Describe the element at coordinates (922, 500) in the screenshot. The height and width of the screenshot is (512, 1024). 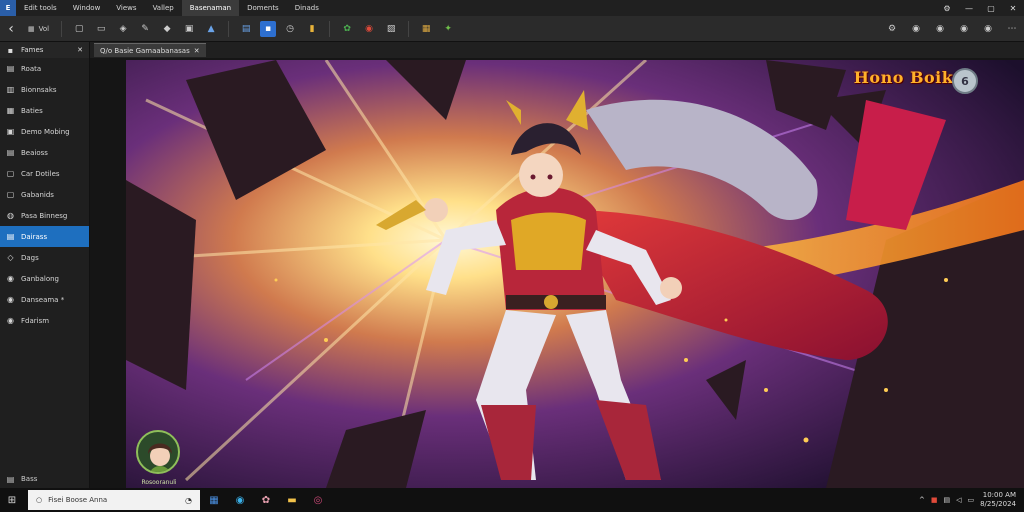
I see `chevron-up-icon: ^` at that location.